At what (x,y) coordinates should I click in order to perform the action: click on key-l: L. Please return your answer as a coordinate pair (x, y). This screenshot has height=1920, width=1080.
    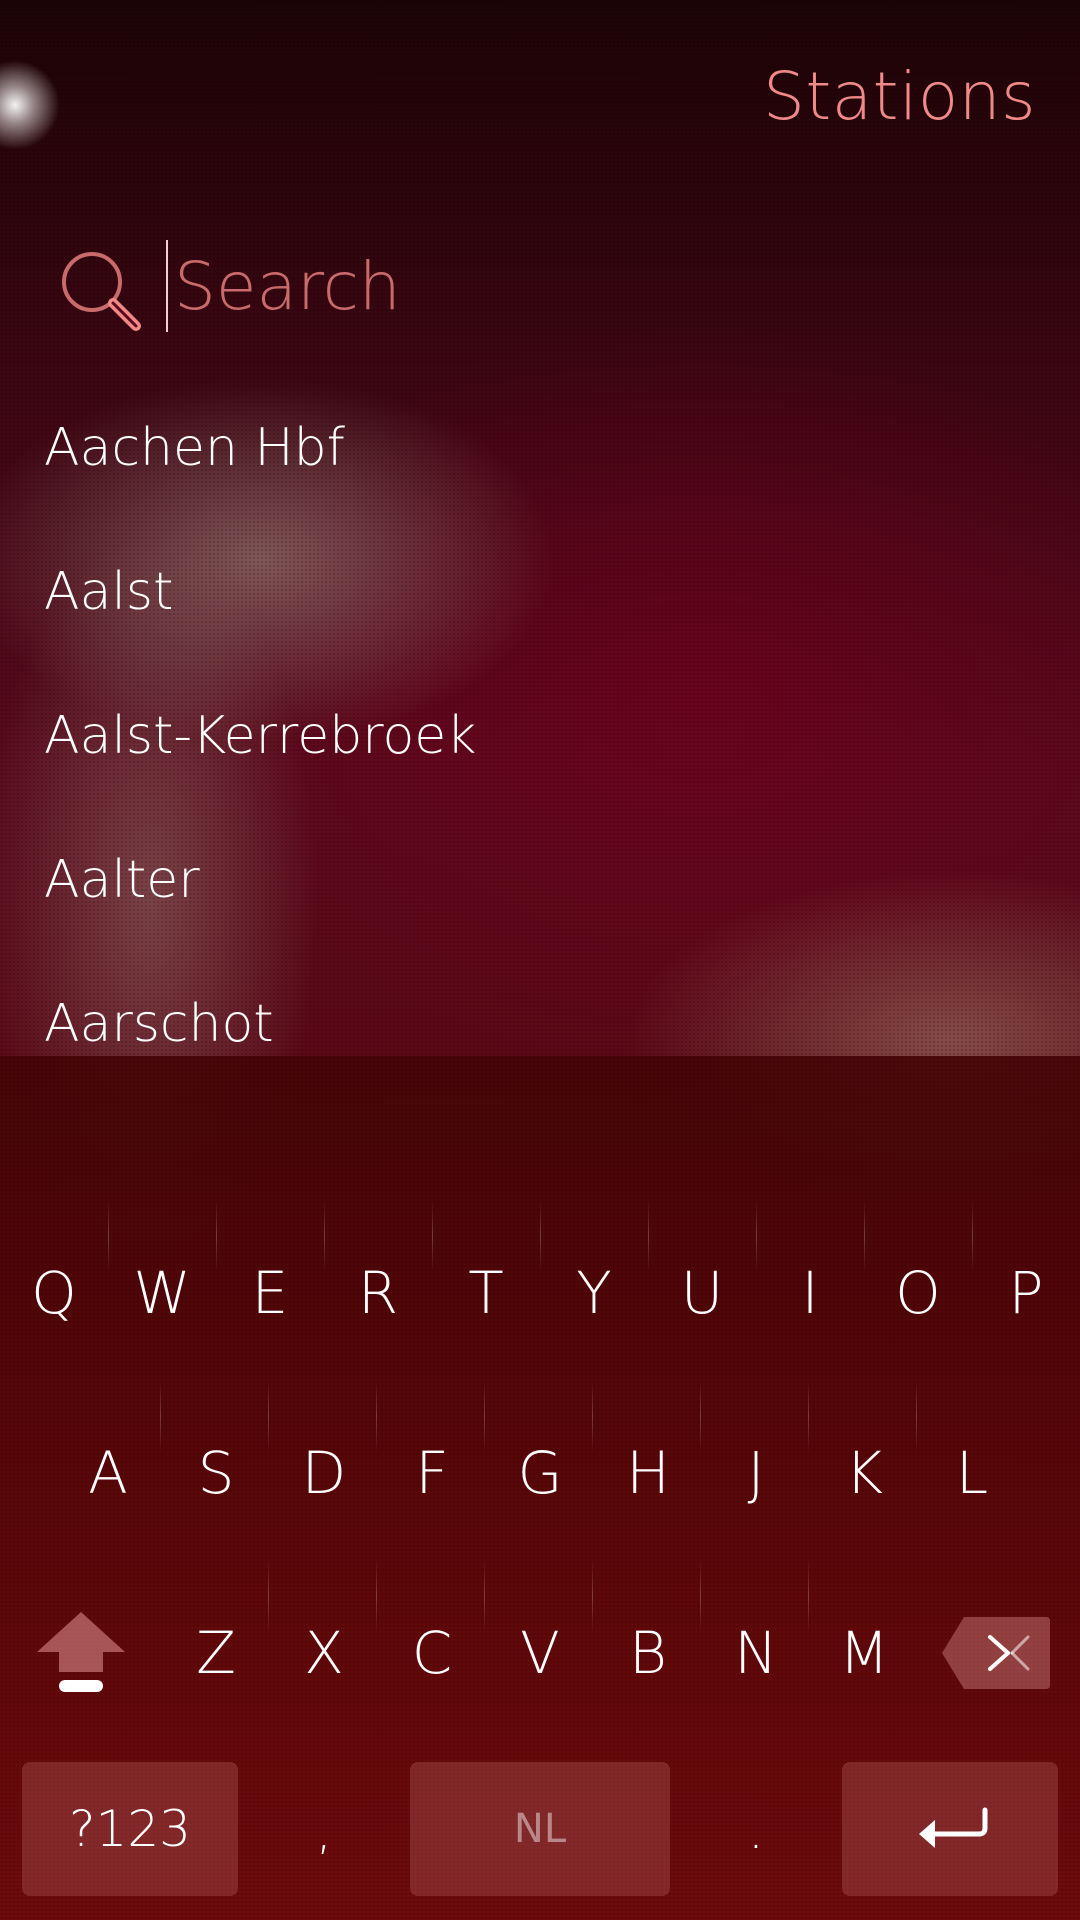
    Looking at the image, I should click on (972, 1473).